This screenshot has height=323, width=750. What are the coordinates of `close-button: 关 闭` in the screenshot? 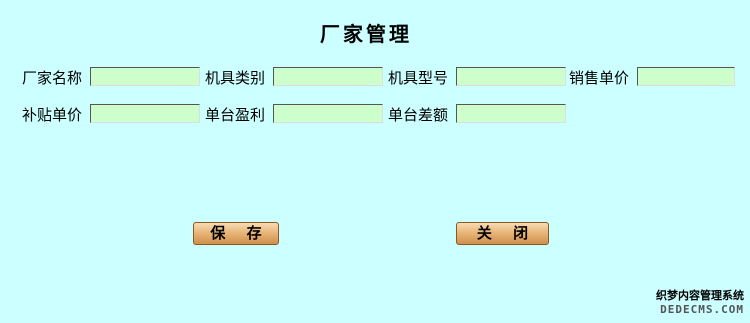 It's located at (502, 233).